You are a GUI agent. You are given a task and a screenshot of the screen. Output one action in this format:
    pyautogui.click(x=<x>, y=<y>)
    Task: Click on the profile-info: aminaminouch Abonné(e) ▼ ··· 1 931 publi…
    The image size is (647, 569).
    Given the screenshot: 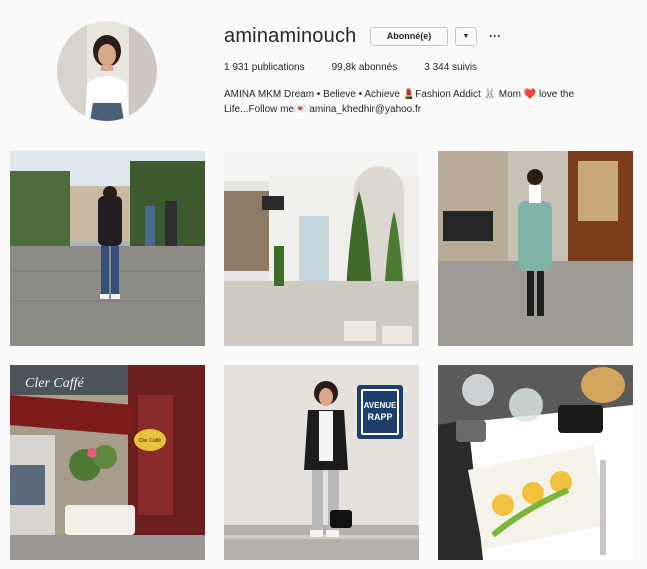 What is the action you would take?
    pyautogui.click(x=429, y=70)
    